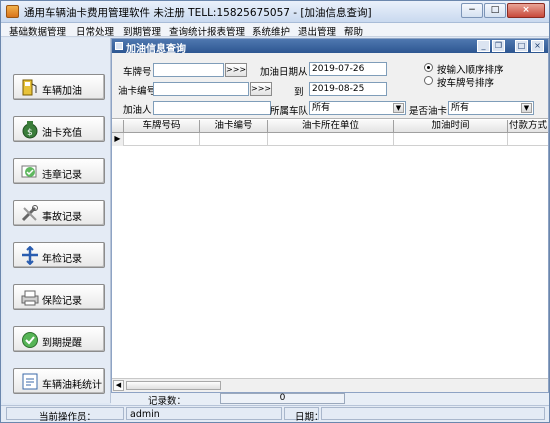 The height and width of the screenshot is (423, 550). Describe the element at coordinates (236, 70) in the screenshot. I see `plate-select-button: >>>` at that location.